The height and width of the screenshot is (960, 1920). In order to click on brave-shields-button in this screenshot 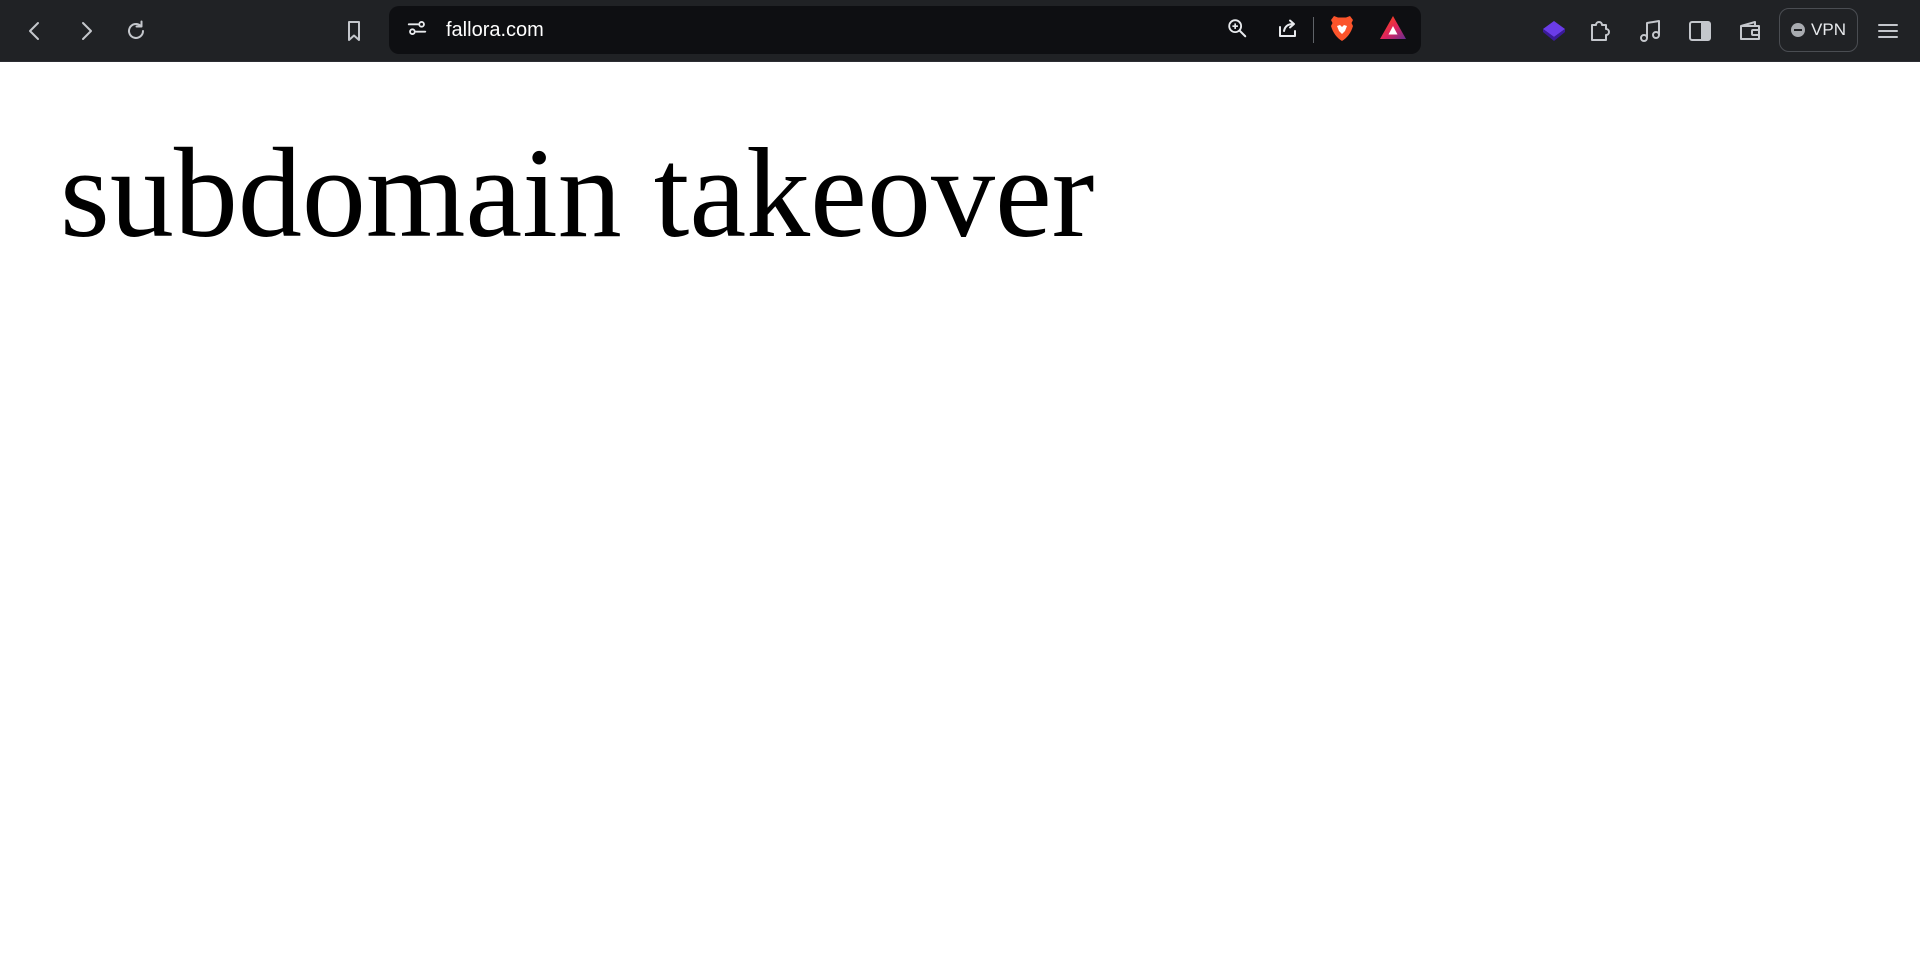, I will do `click(1342, 30)`.